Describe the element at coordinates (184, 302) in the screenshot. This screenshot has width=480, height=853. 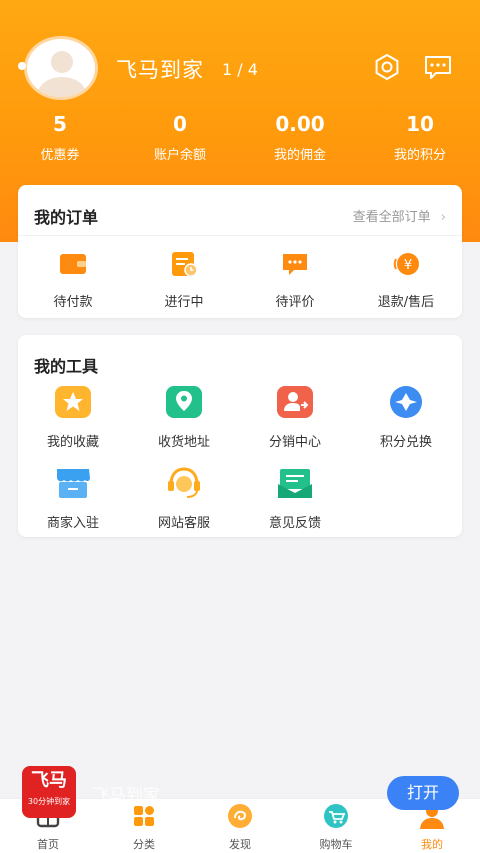
I see `order-item-label: 进行中` at that location.